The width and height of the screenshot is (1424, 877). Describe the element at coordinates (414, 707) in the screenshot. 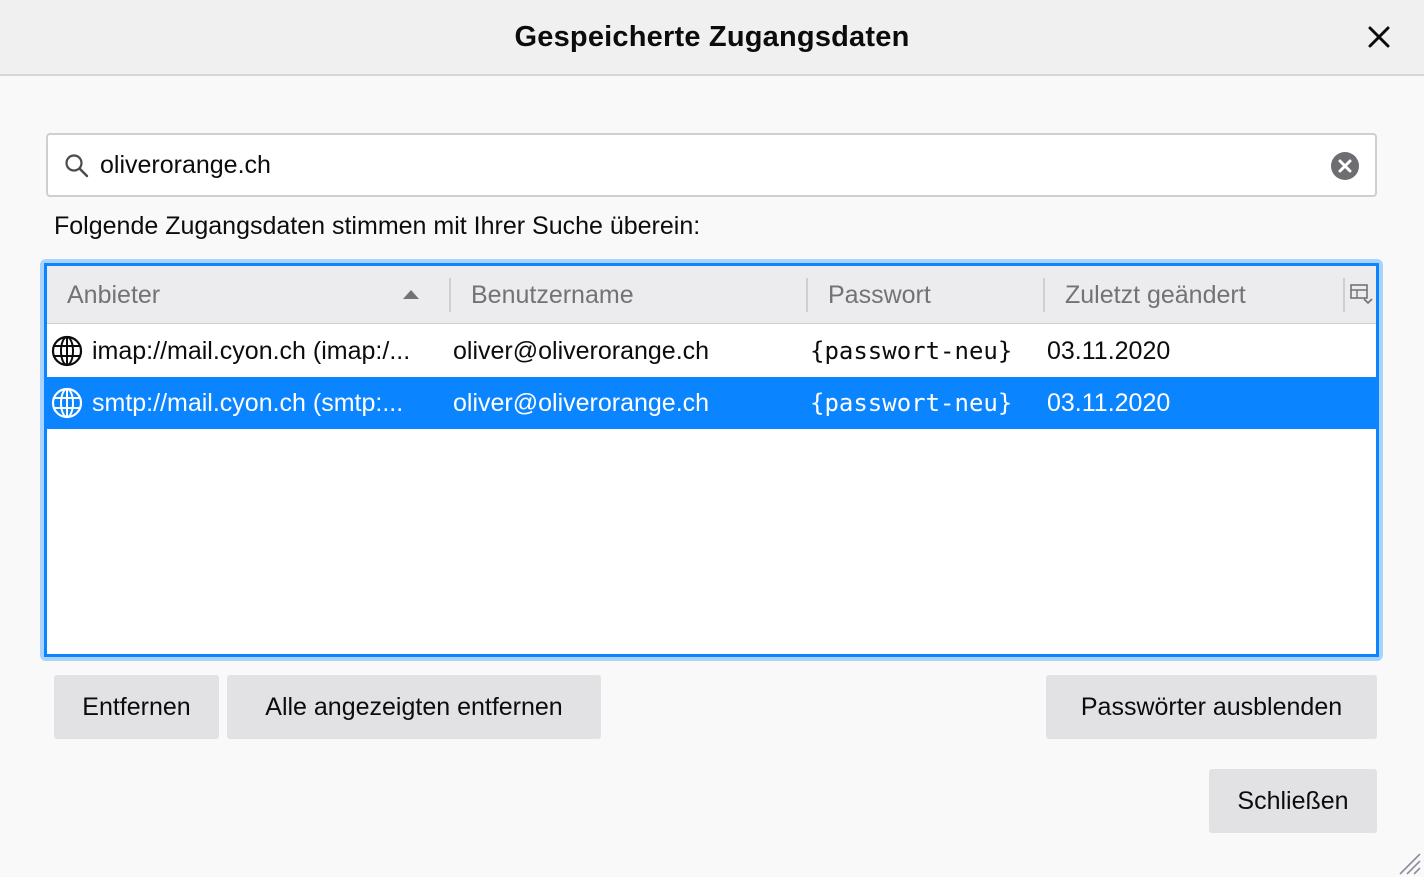

I see `remove-all-button: Alle angezeigten entfernen` at that location.